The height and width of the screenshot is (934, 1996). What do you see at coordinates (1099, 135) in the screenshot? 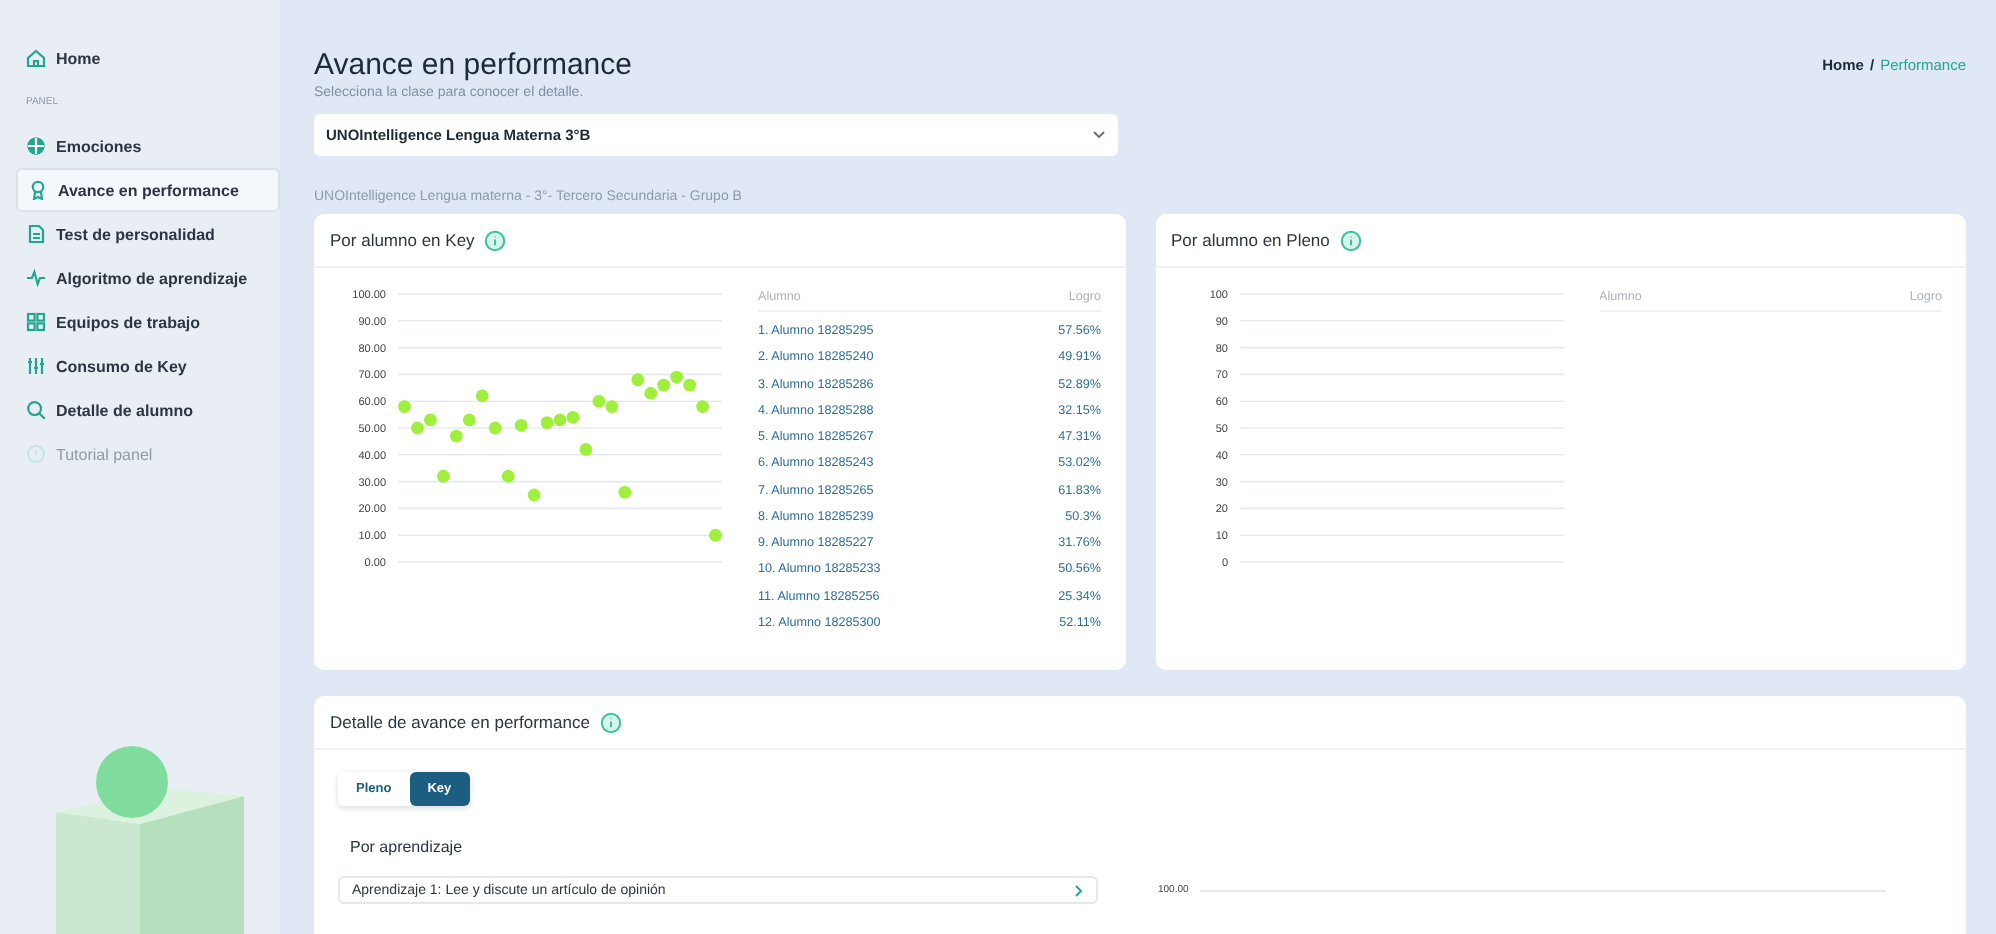
I see `chevron-down-icon` at bounding box center [1099, 135].